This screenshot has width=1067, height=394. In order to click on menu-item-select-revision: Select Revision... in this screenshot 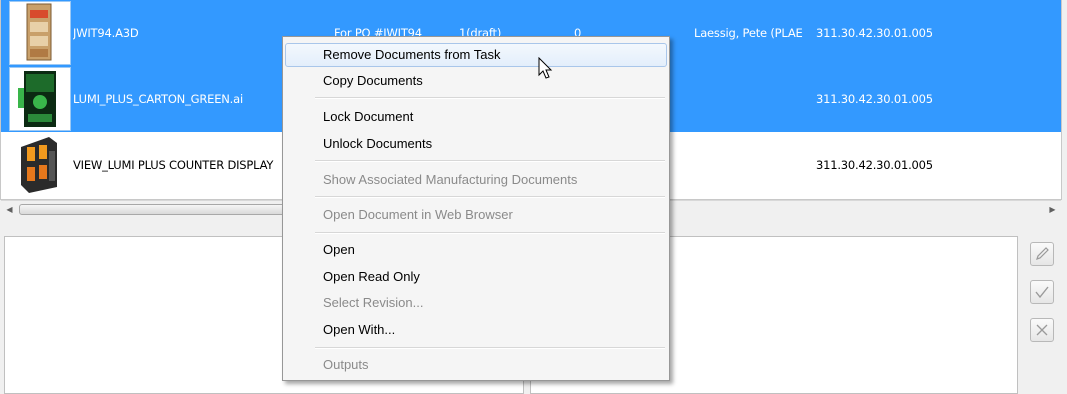, I will do `click(476, 303)`.